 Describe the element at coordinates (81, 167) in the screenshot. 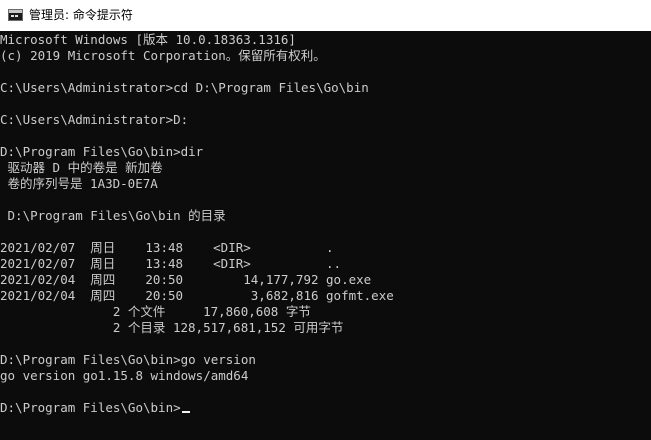

I see `console-line: 驱动器 D 中的卷是 新加卷` at that location.